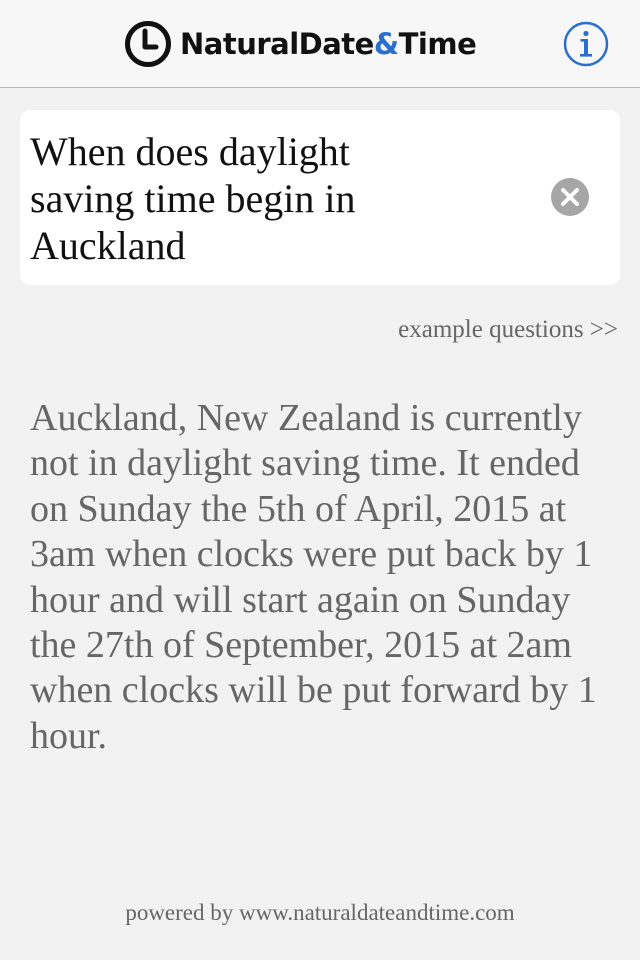 The width and height of the screenshot is (640, 960). I want to click on app-title: NaturalDate&Time, so click(328, 44).